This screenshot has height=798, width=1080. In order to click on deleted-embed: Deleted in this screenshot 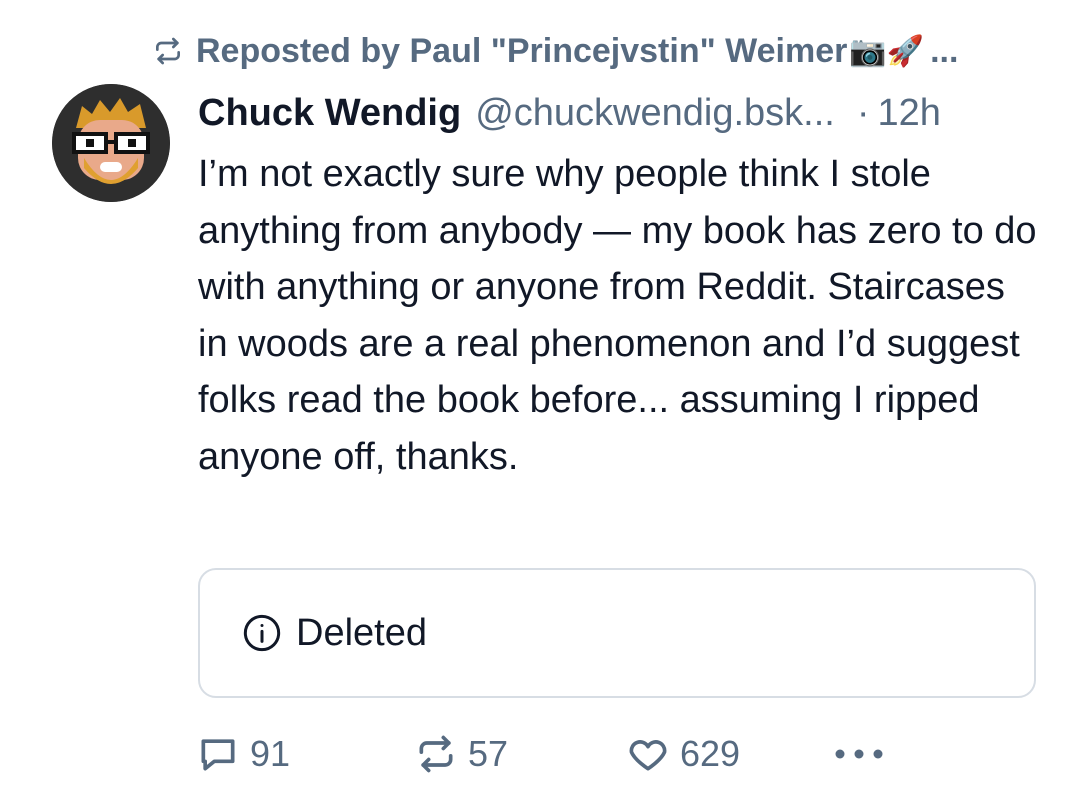, I will do `click(617, 633)`.